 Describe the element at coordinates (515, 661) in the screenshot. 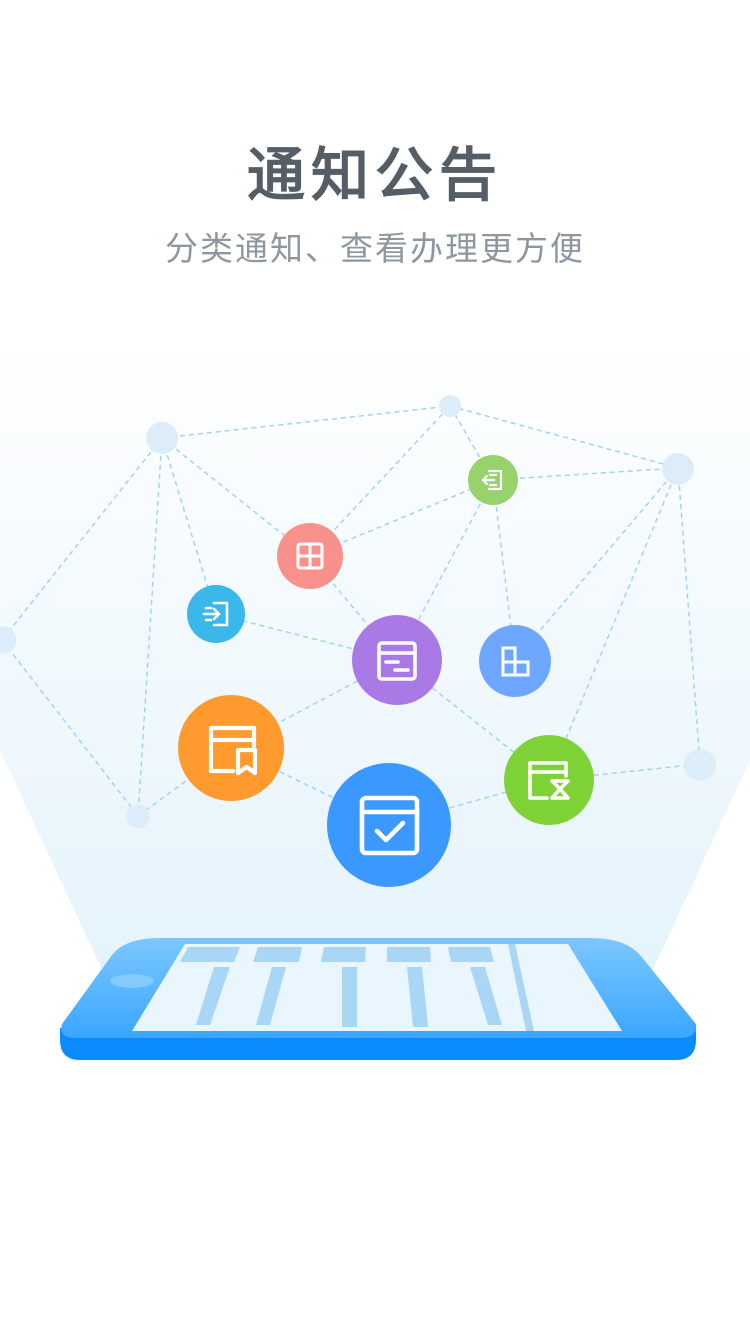

I see `blocks-icon` at that location.